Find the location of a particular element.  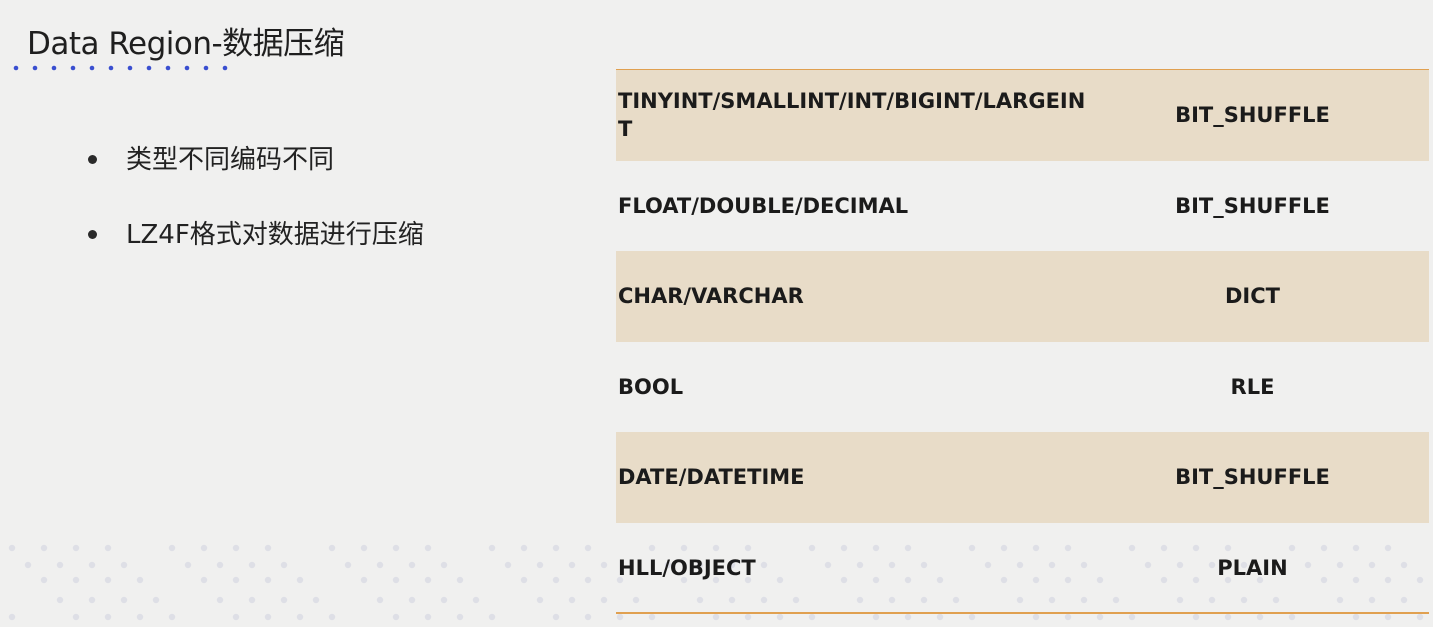

title-underline-dots is located at coordinates (120, 68).